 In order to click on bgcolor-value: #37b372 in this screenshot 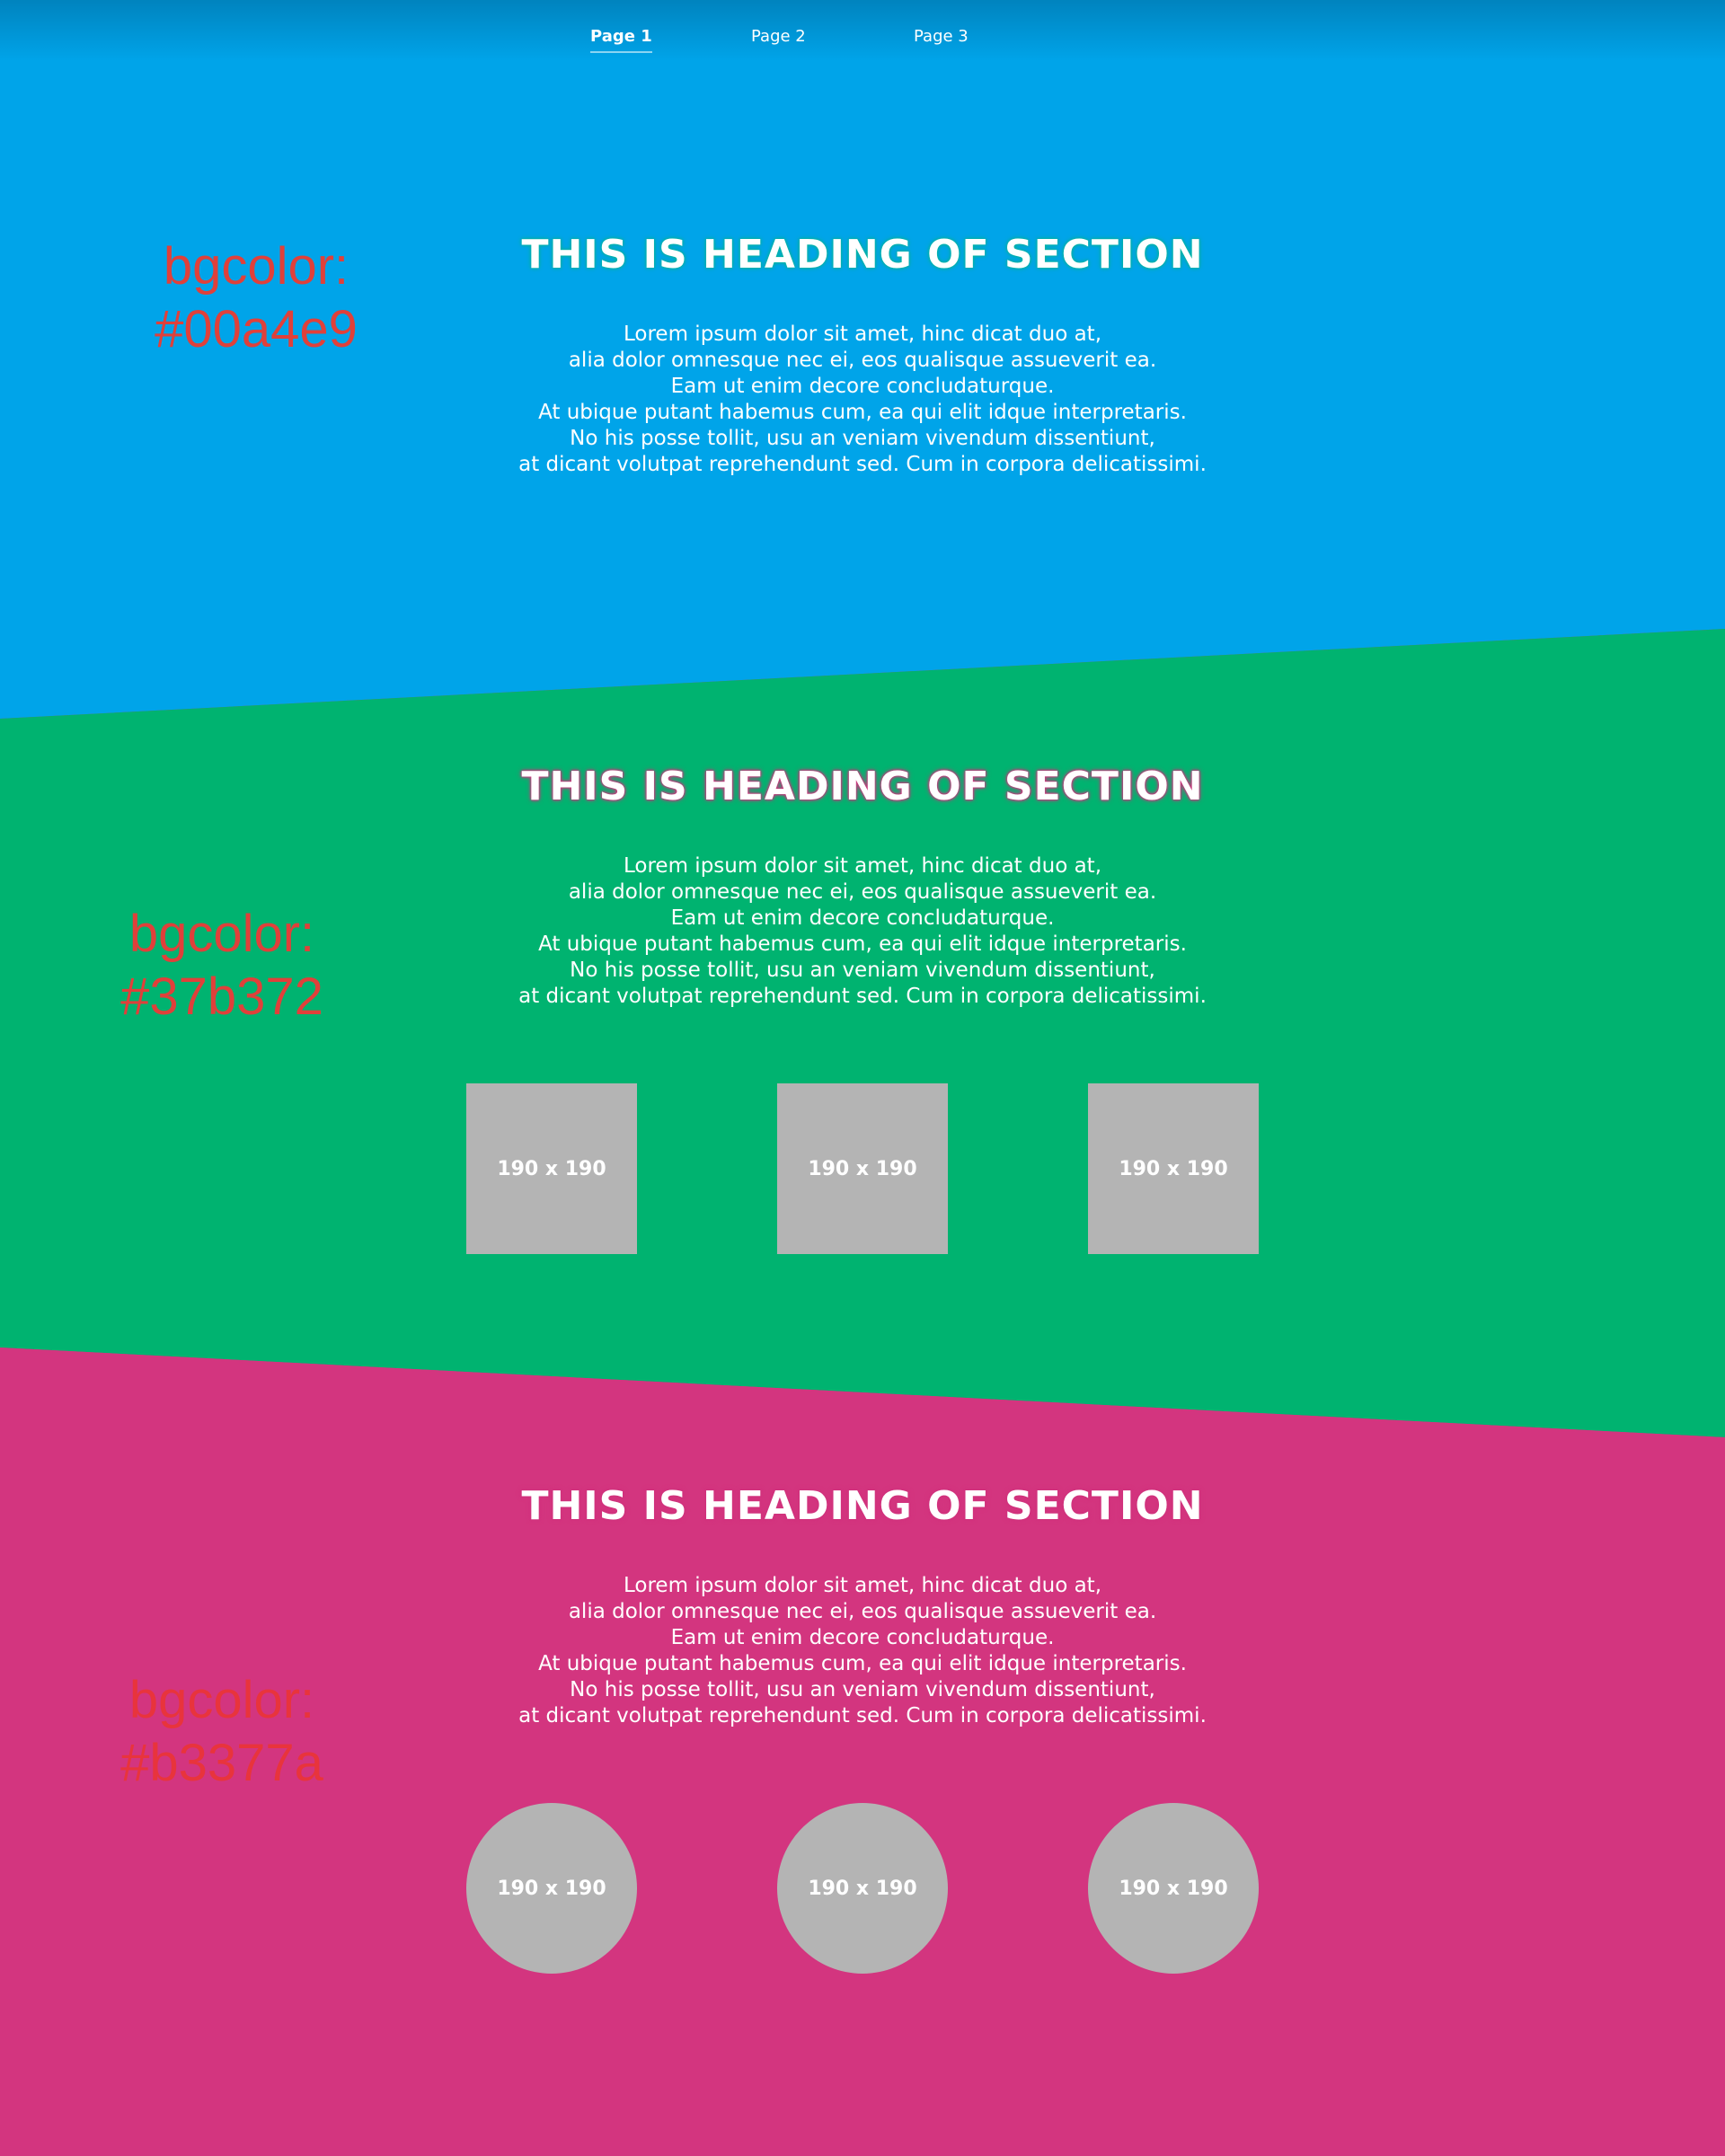, I will do `click(221, 997)`.